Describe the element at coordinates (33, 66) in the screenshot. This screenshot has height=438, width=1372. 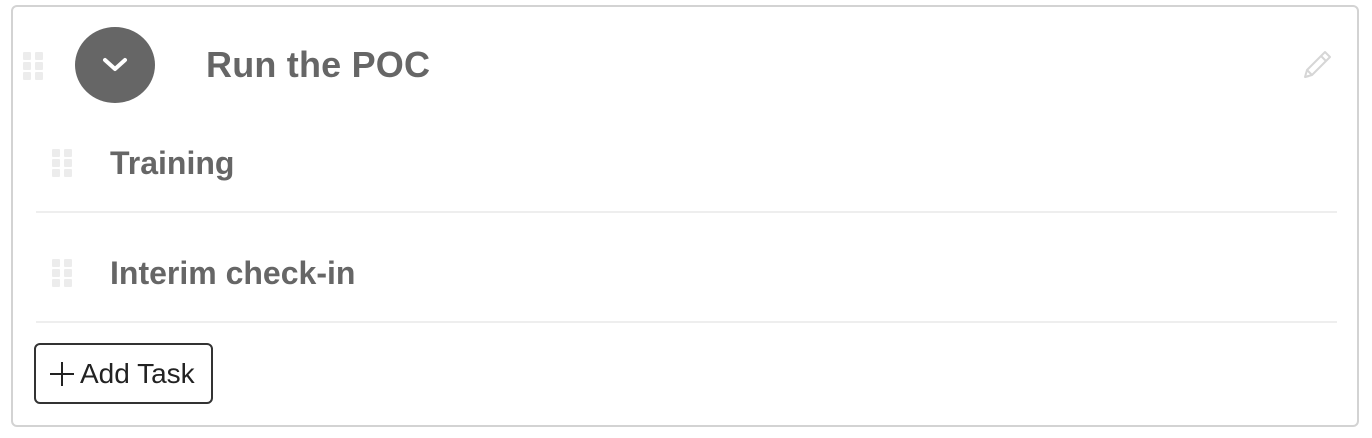
I see `group-drag-handle-icon` at that location.